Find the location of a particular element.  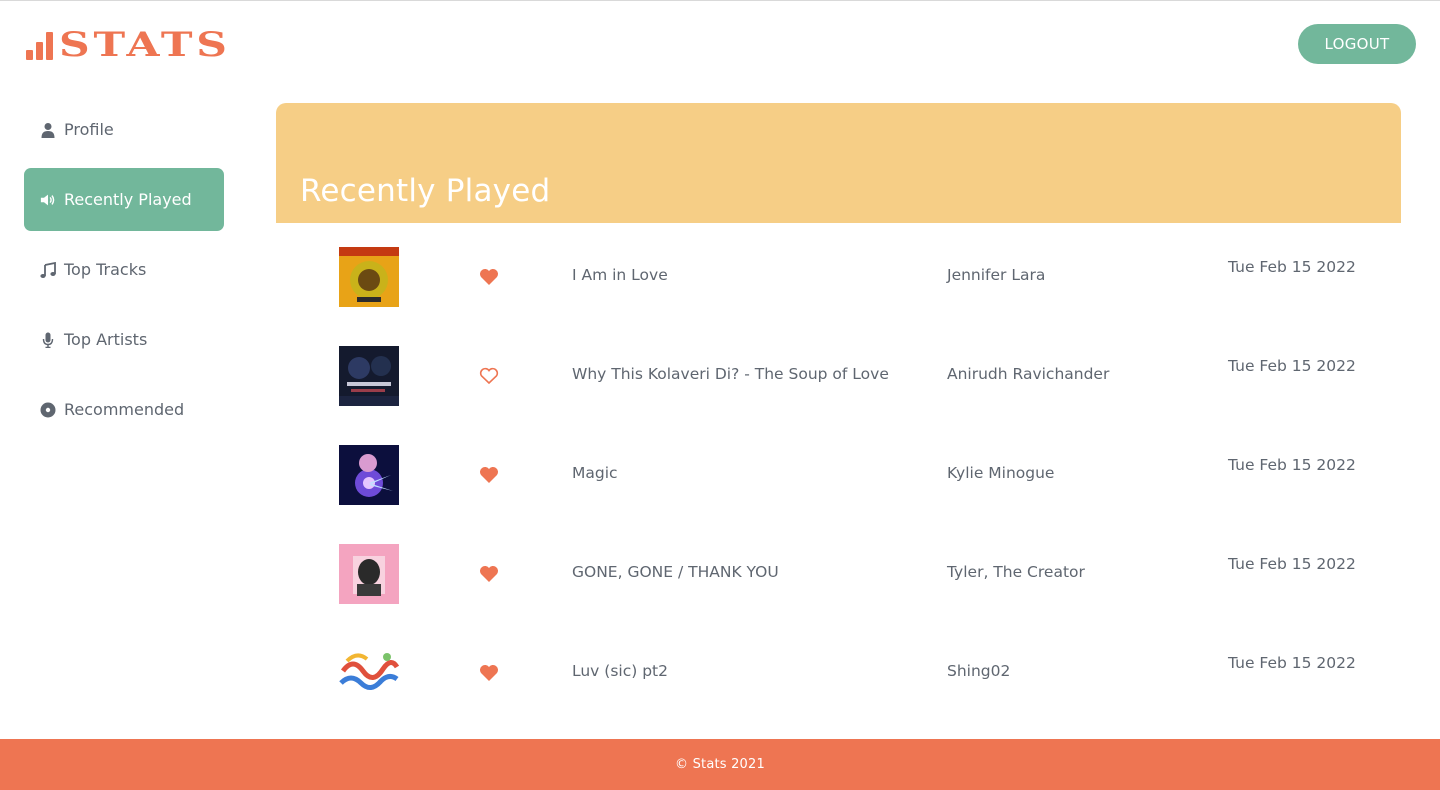

sidebar-item-label: Top Tracks is located at coordinates (105, 269).